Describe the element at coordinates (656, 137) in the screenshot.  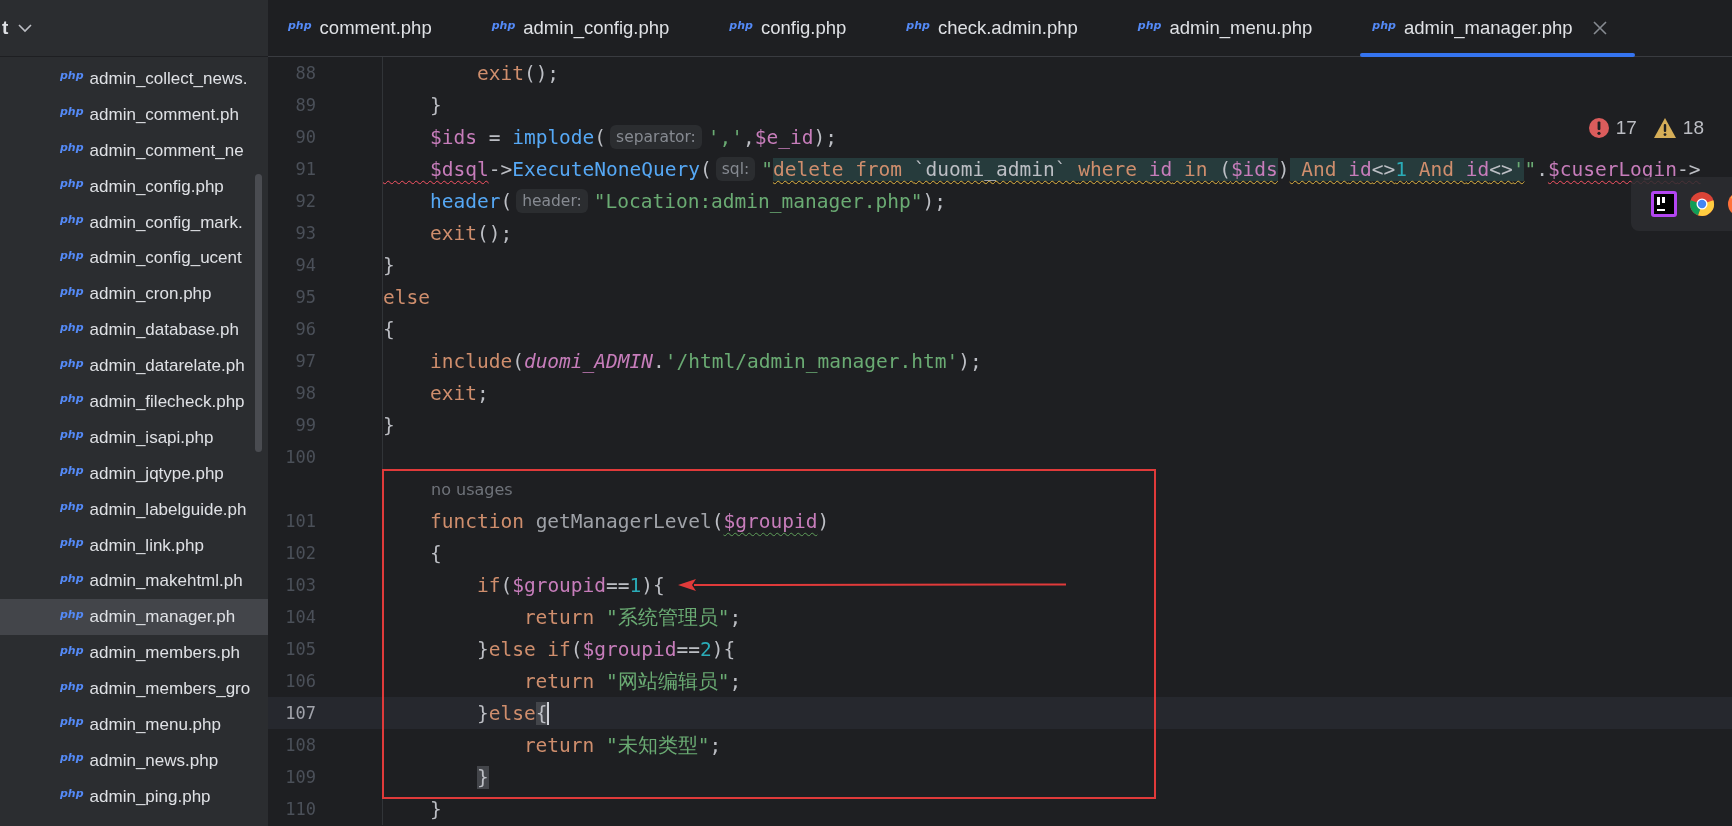
I see `parameter-hint: separator:` at that location.